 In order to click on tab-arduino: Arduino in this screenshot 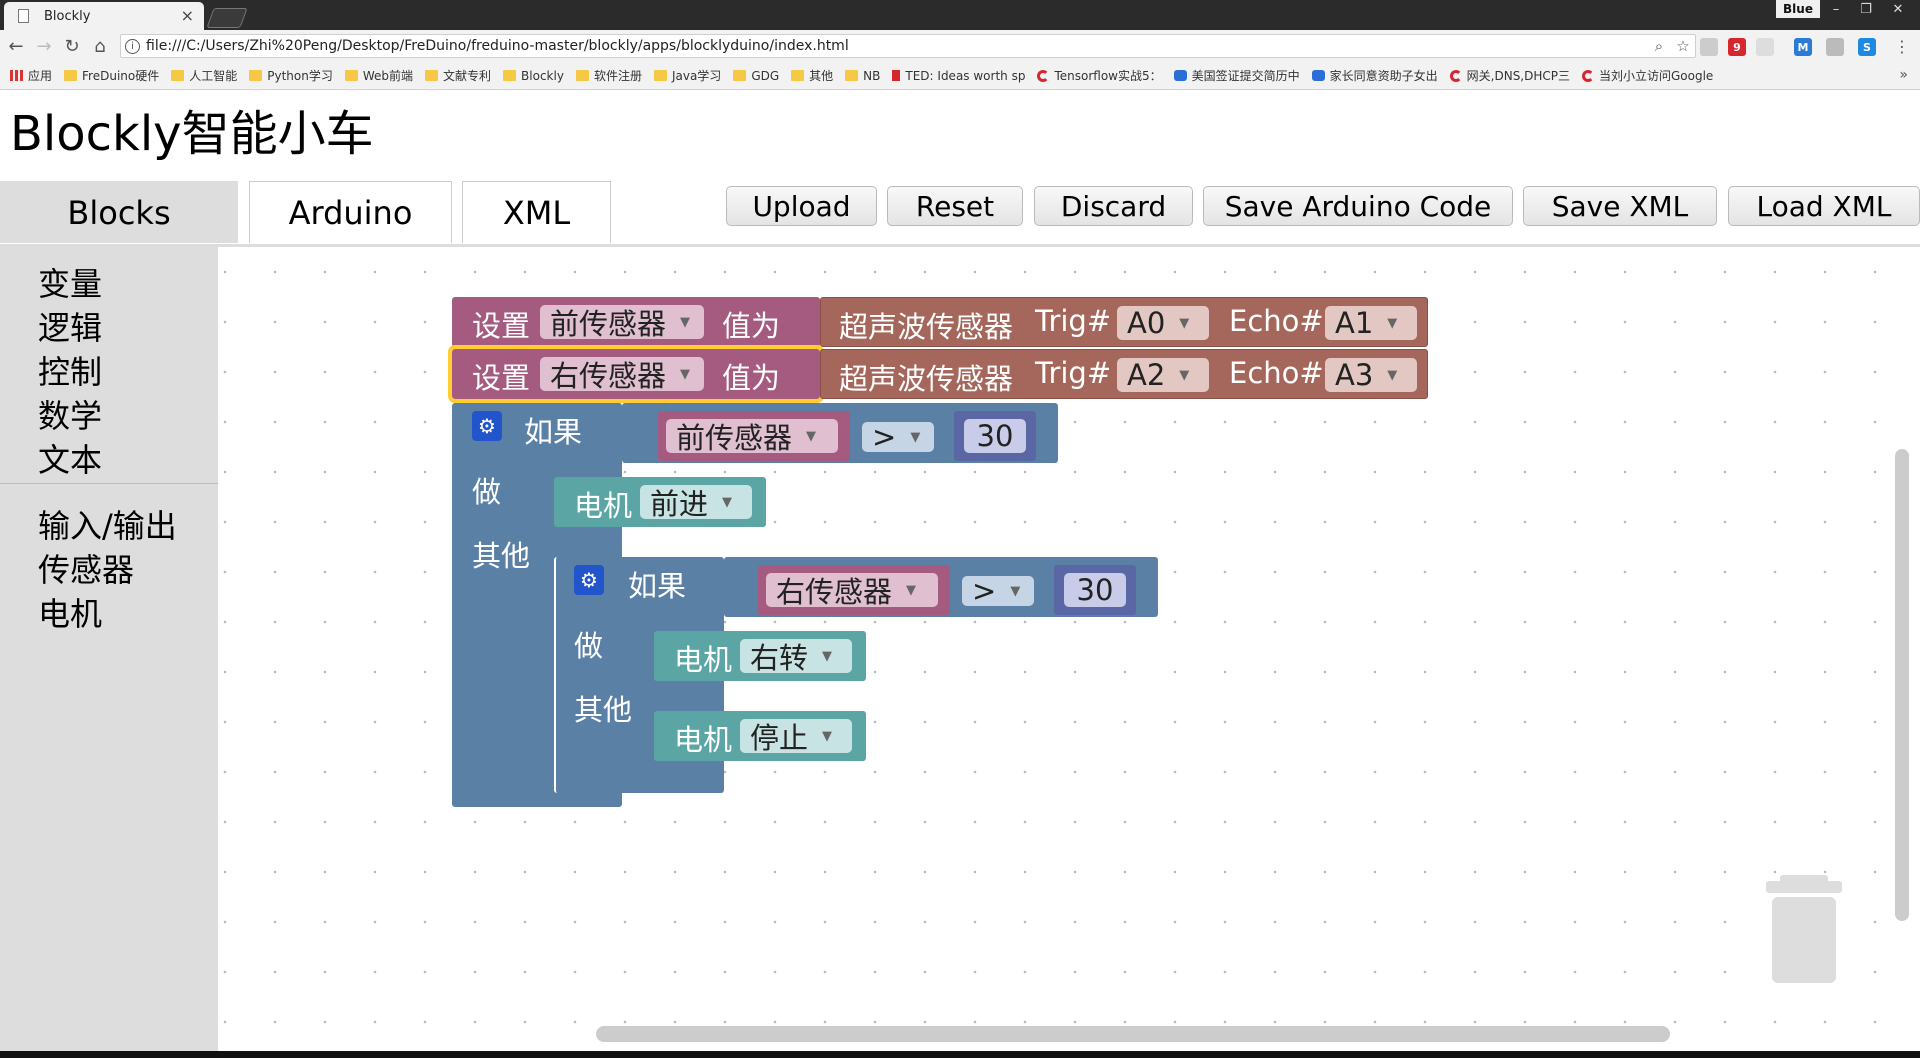, I will do `click(350, 212)`.